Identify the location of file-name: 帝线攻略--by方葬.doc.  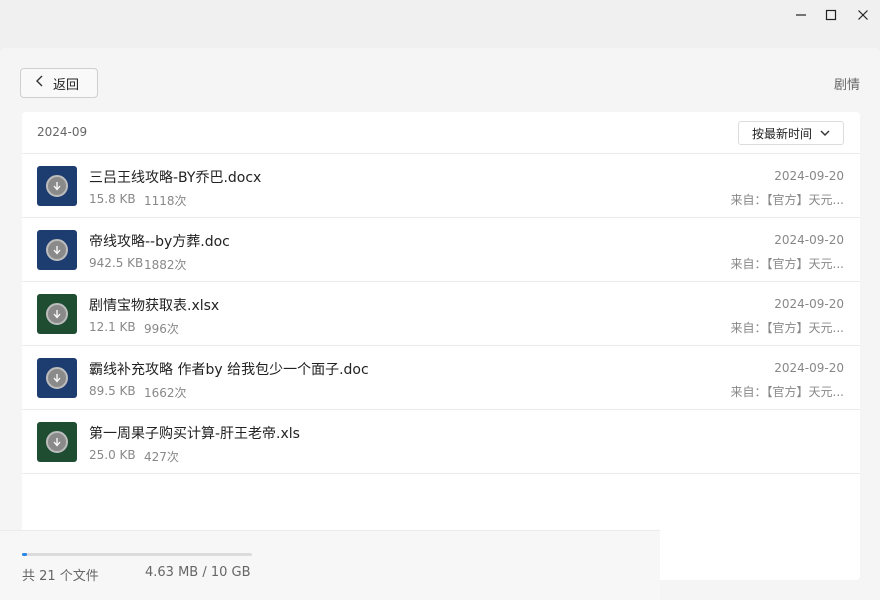
(159, 242).